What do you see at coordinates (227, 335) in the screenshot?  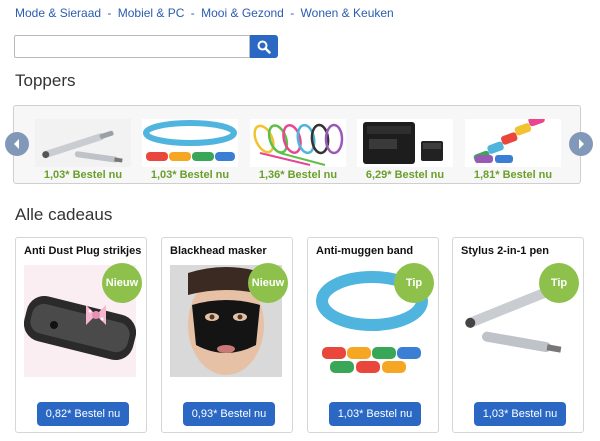 I see `product-card: Blackhead masker Nieuw 0,93* Bestel nu` at bounding box center [227, 335].